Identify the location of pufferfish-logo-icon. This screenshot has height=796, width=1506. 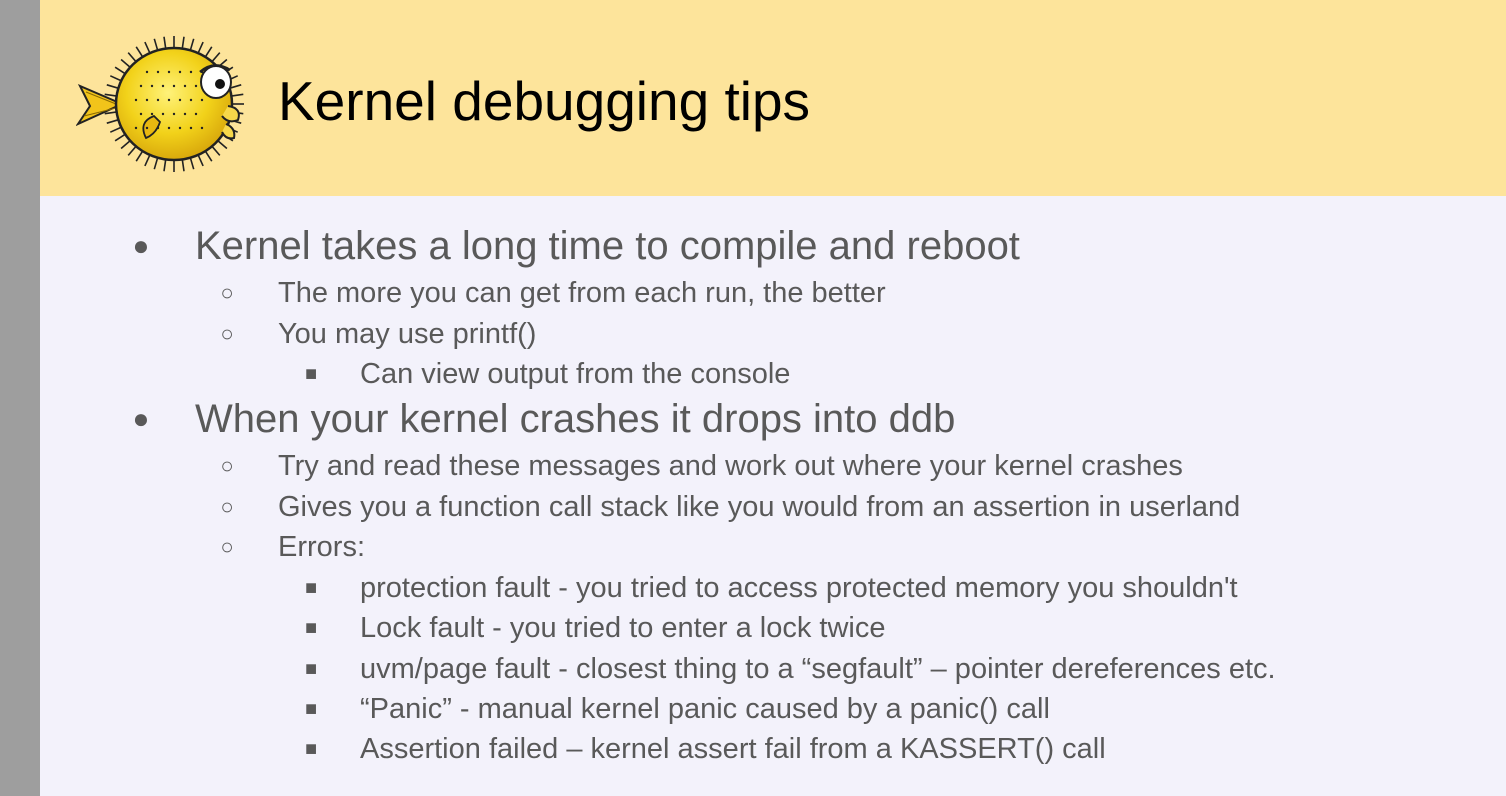
(160, 104).